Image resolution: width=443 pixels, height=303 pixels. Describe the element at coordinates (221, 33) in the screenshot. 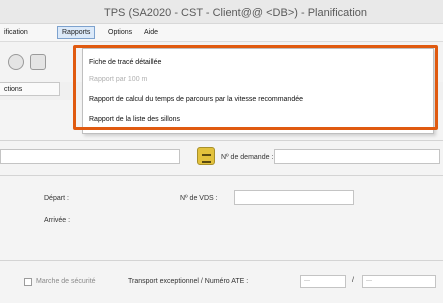

I see `menu-bar: ification Rapports Options Aide` at that location.